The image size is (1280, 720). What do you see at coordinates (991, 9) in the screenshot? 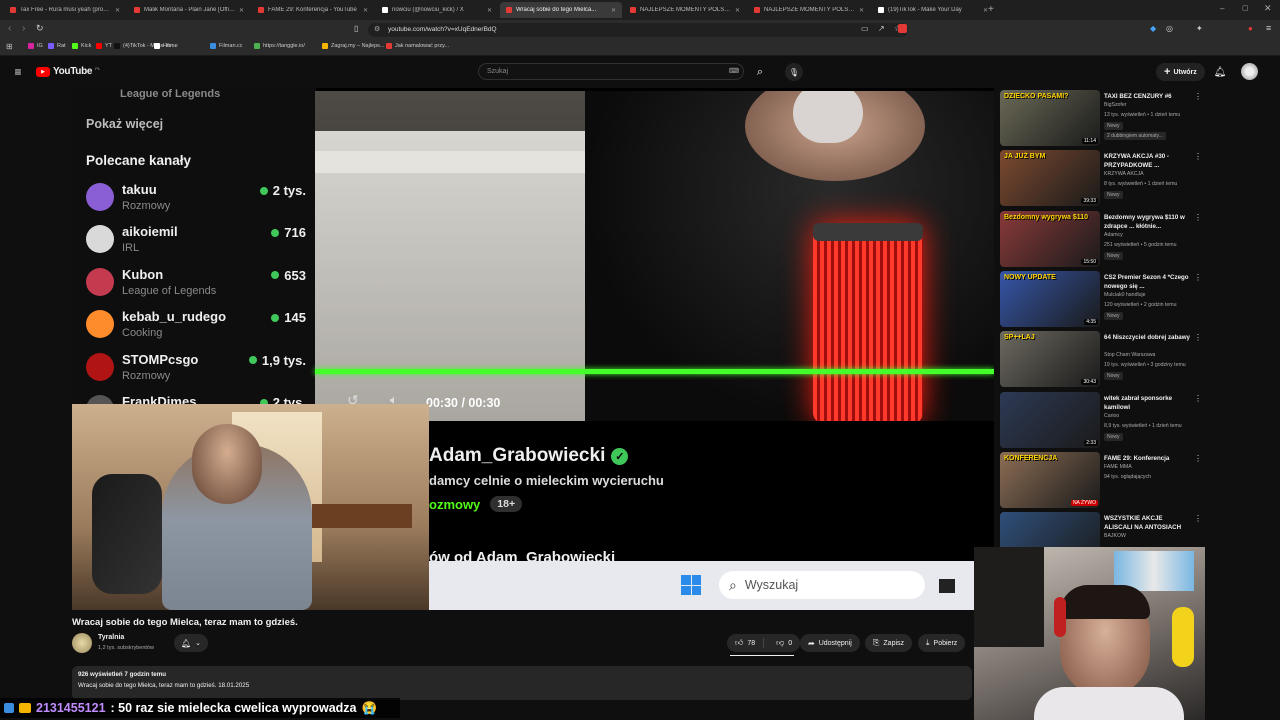
I see `new-tab-icon: +` at bounding box center [991, 9].